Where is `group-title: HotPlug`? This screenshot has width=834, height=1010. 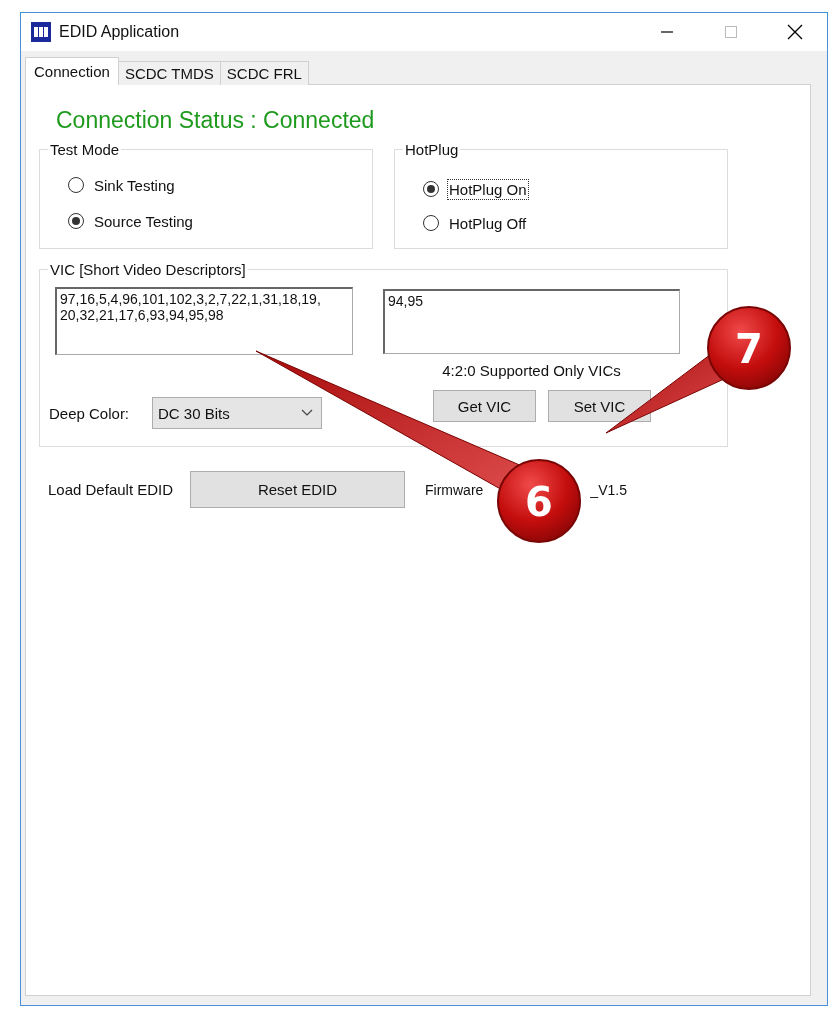
group-title: HotPlug is located at coordinates (432, 149).